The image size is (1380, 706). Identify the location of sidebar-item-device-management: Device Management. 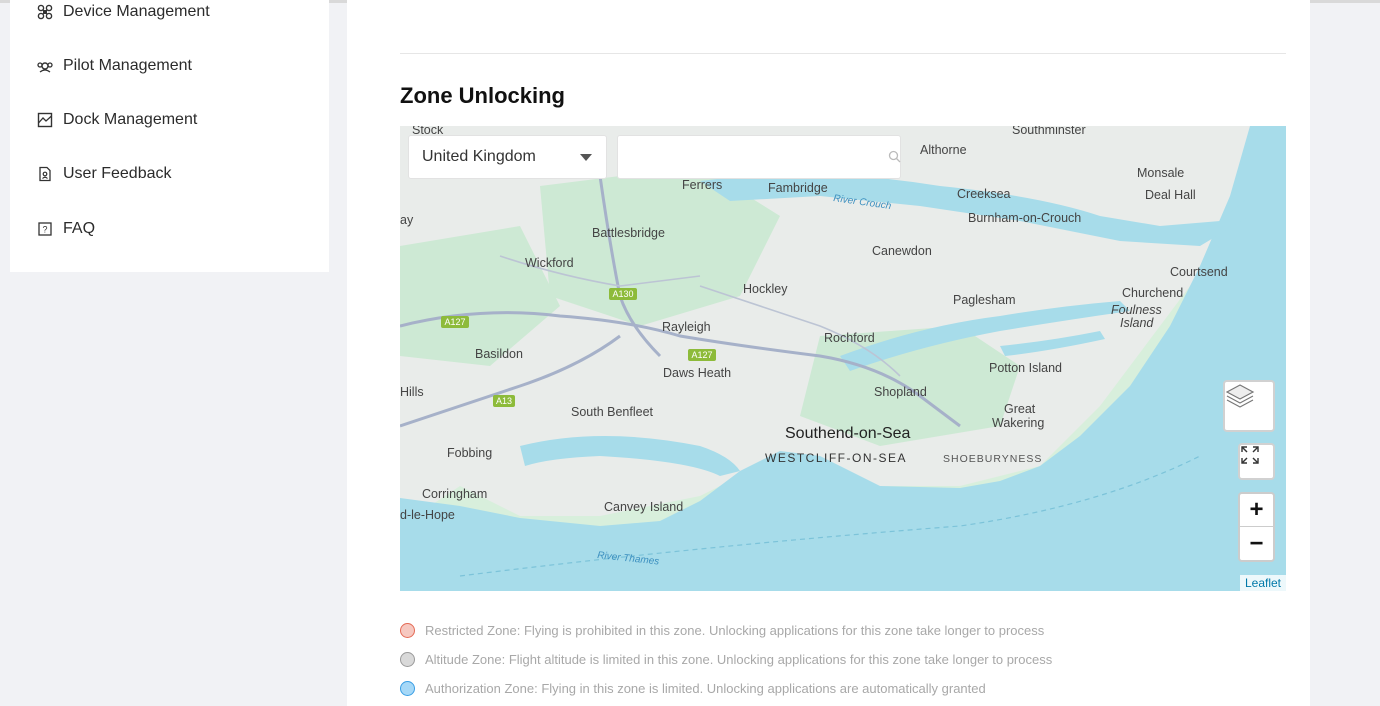
(123, 12).